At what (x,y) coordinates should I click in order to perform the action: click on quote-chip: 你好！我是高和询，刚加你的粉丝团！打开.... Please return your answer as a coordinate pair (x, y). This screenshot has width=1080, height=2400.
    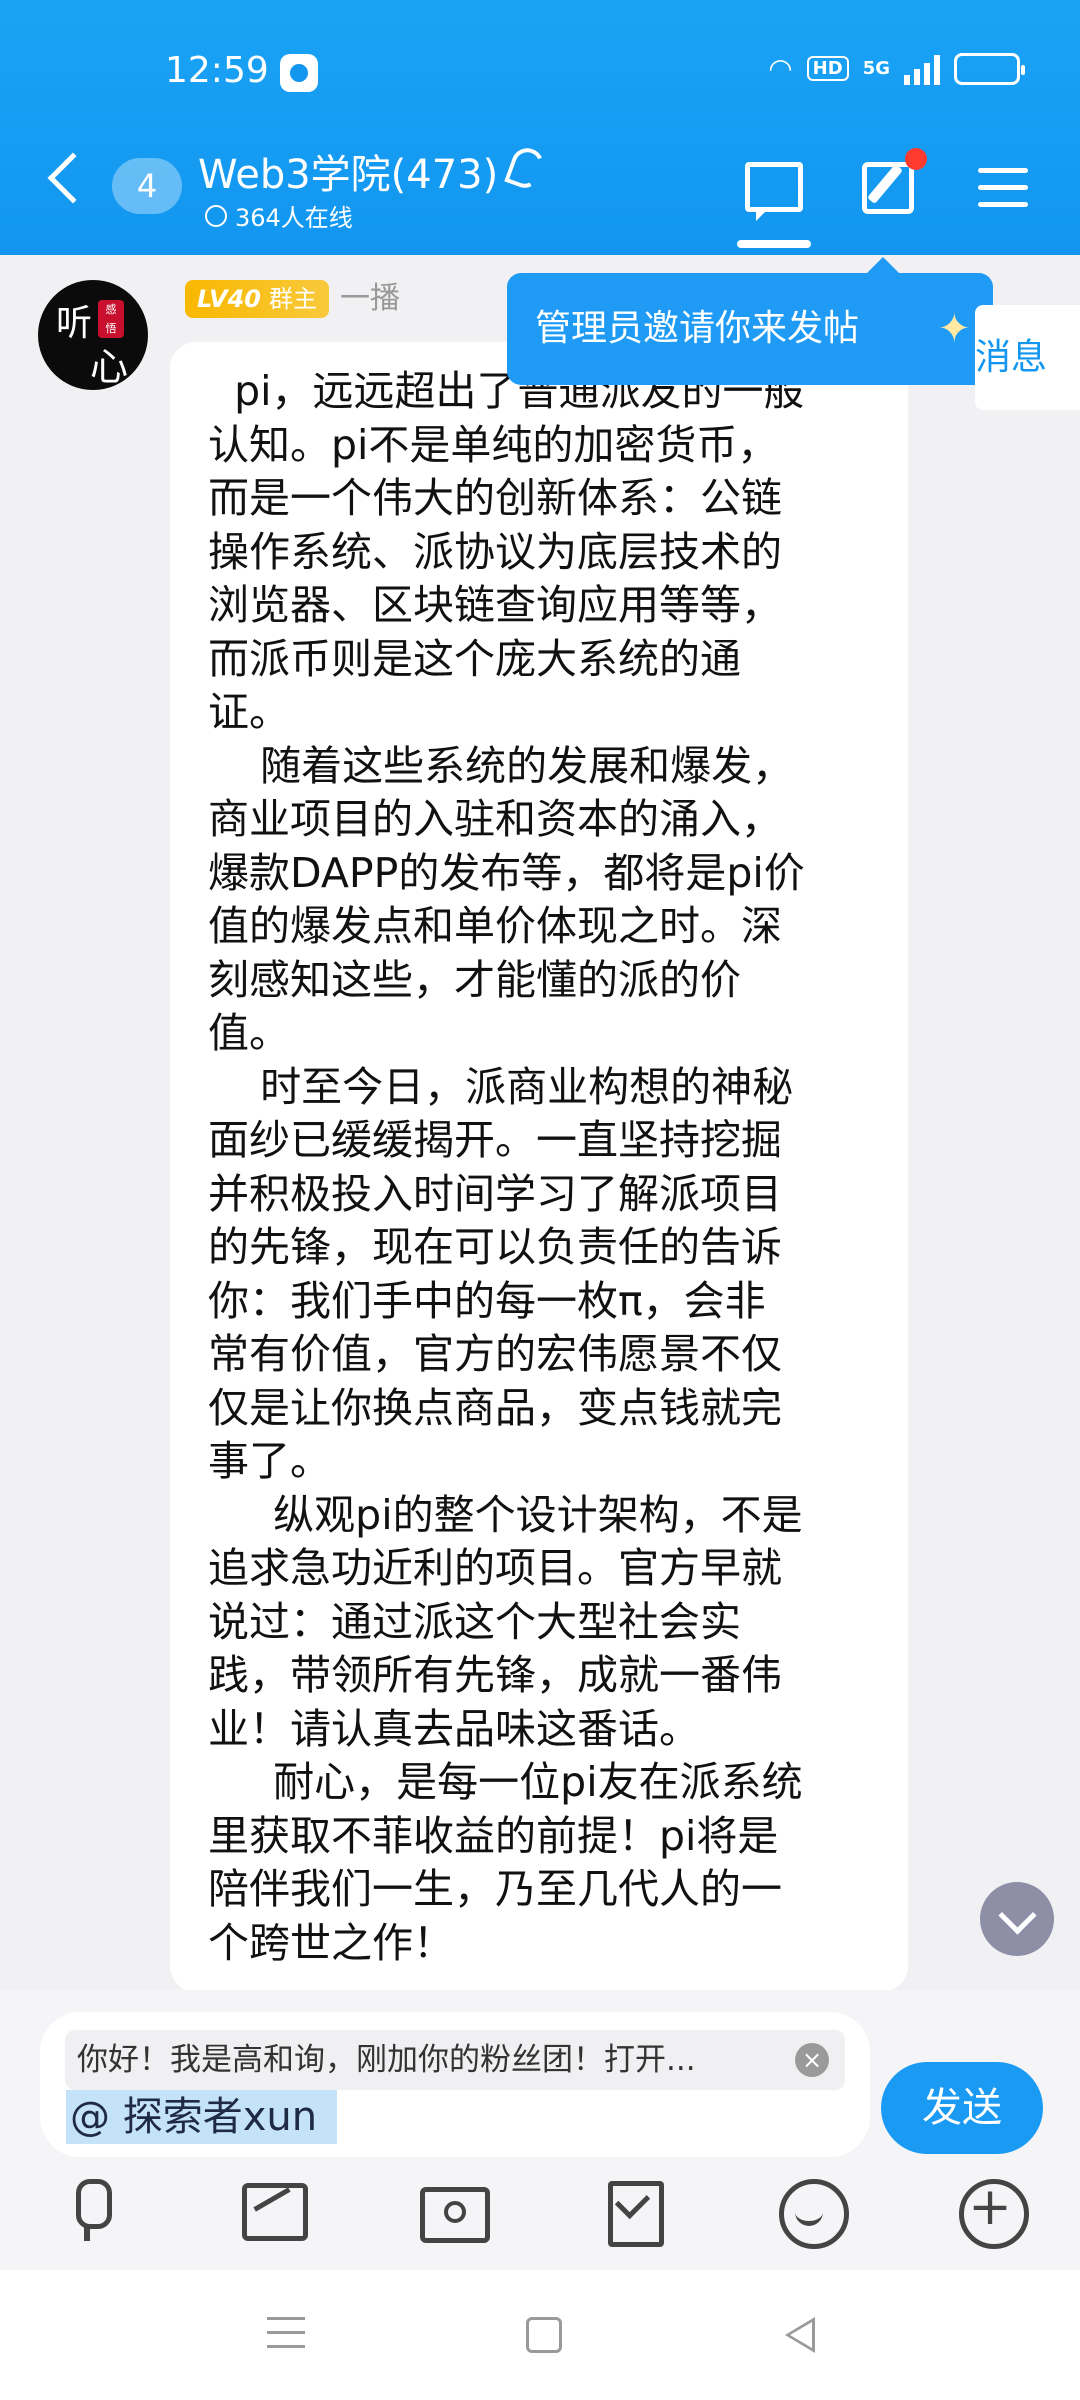
    Looking at the image, I should click on (455, 2060).